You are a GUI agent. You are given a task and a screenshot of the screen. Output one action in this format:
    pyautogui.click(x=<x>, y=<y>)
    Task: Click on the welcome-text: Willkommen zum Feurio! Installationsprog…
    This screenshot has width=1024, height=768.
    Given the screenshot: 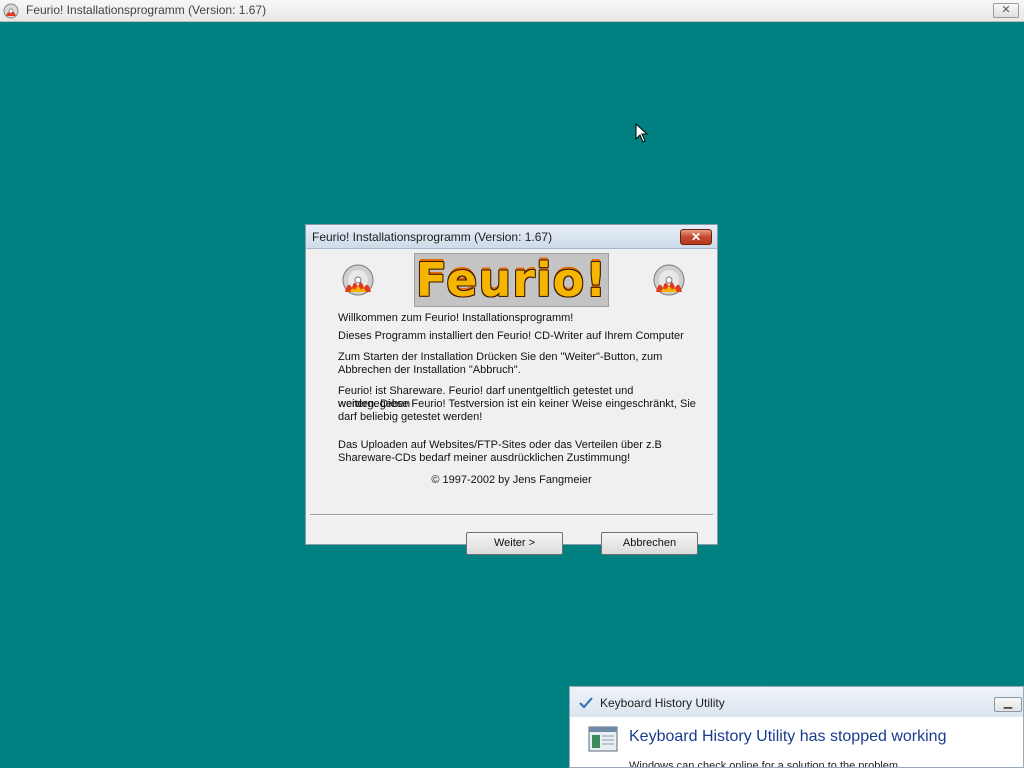 What is the action you would take?
    pyautogui.click(x=456, y=318)
    